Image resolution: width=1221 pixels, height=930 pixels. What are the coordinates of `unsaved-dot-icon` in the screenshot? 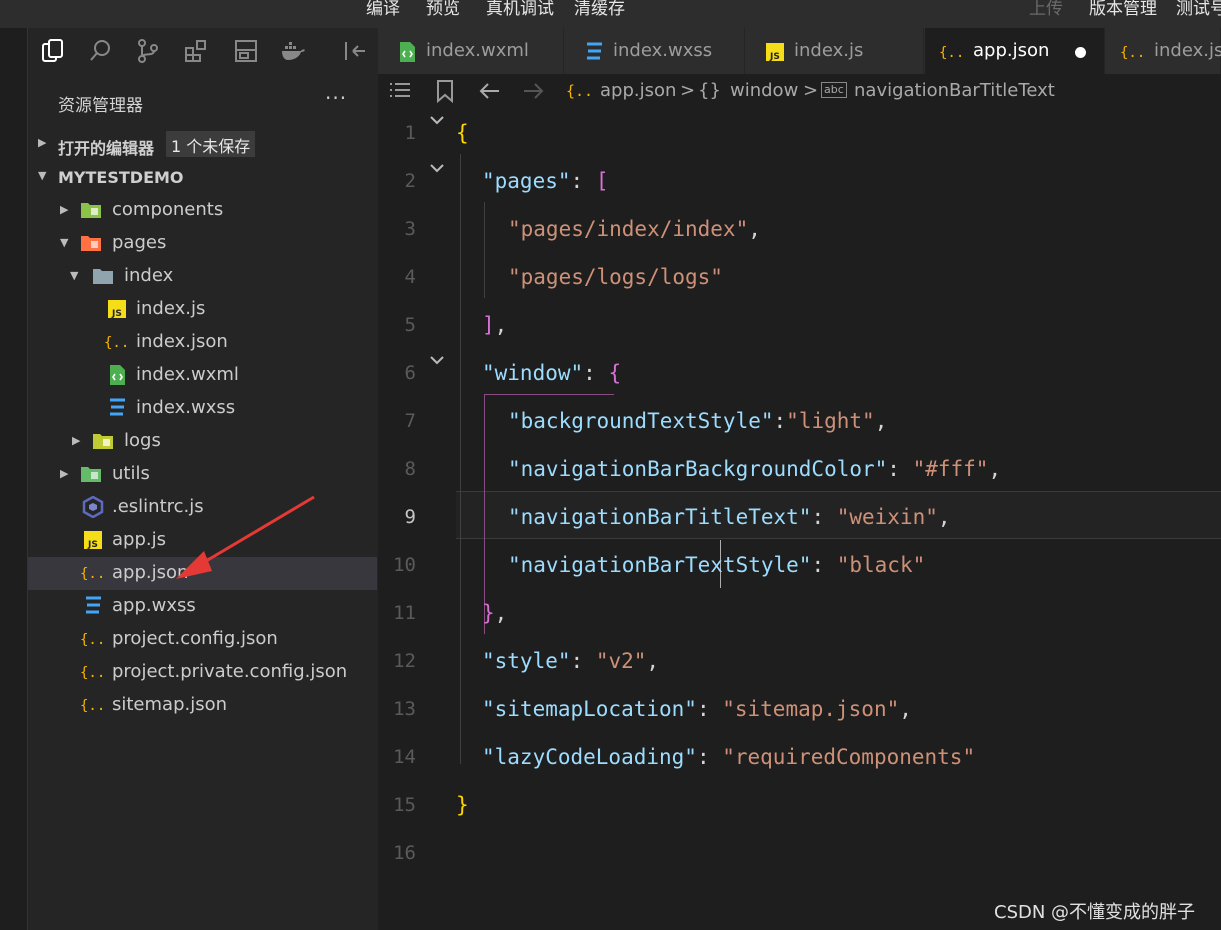 It's located at (1080, 52).